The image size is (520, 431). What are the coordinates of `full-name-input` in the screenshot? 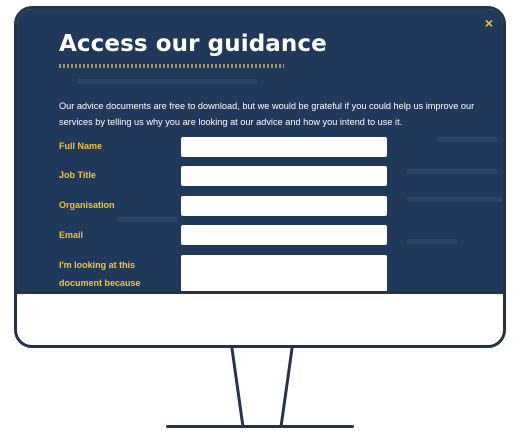 It's located at (284, 147).